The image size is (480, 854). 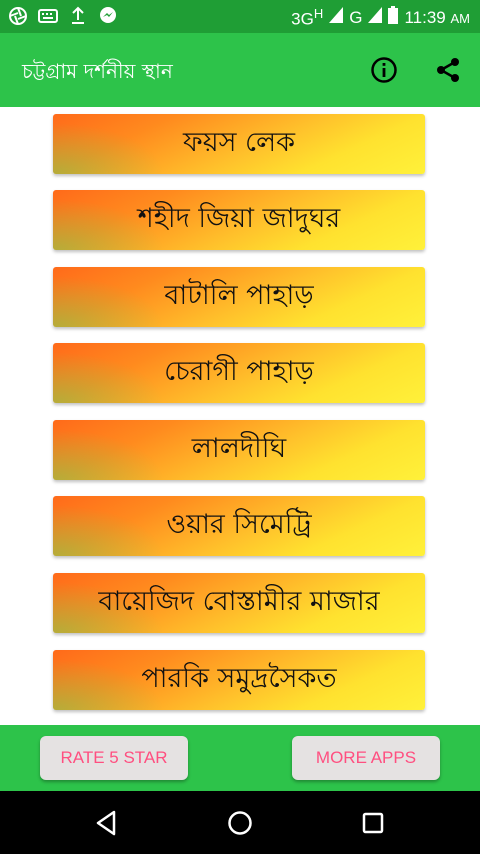 I want to click on place-label: পারকি সমুদ্রসৈকত, so click(x=239, y=678).